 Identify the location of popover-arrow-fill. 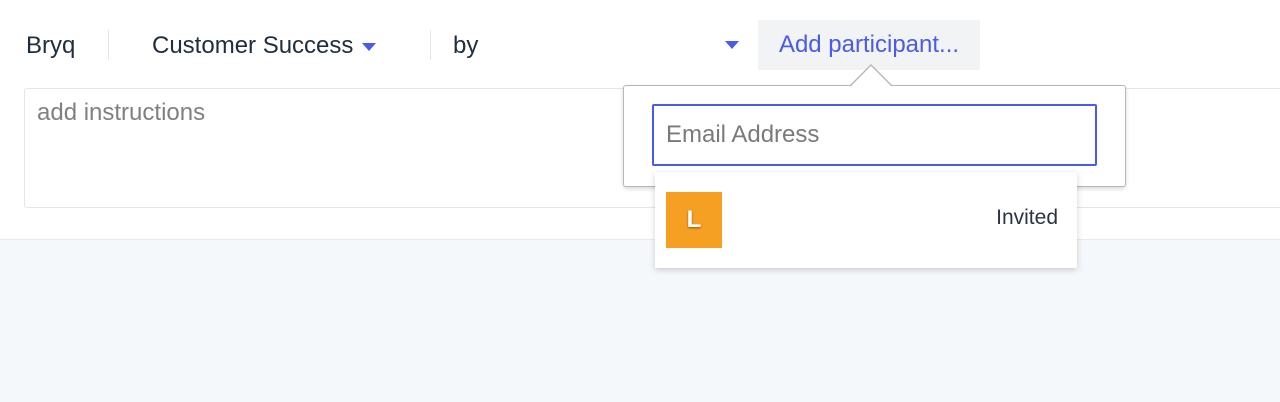
(871, 76).